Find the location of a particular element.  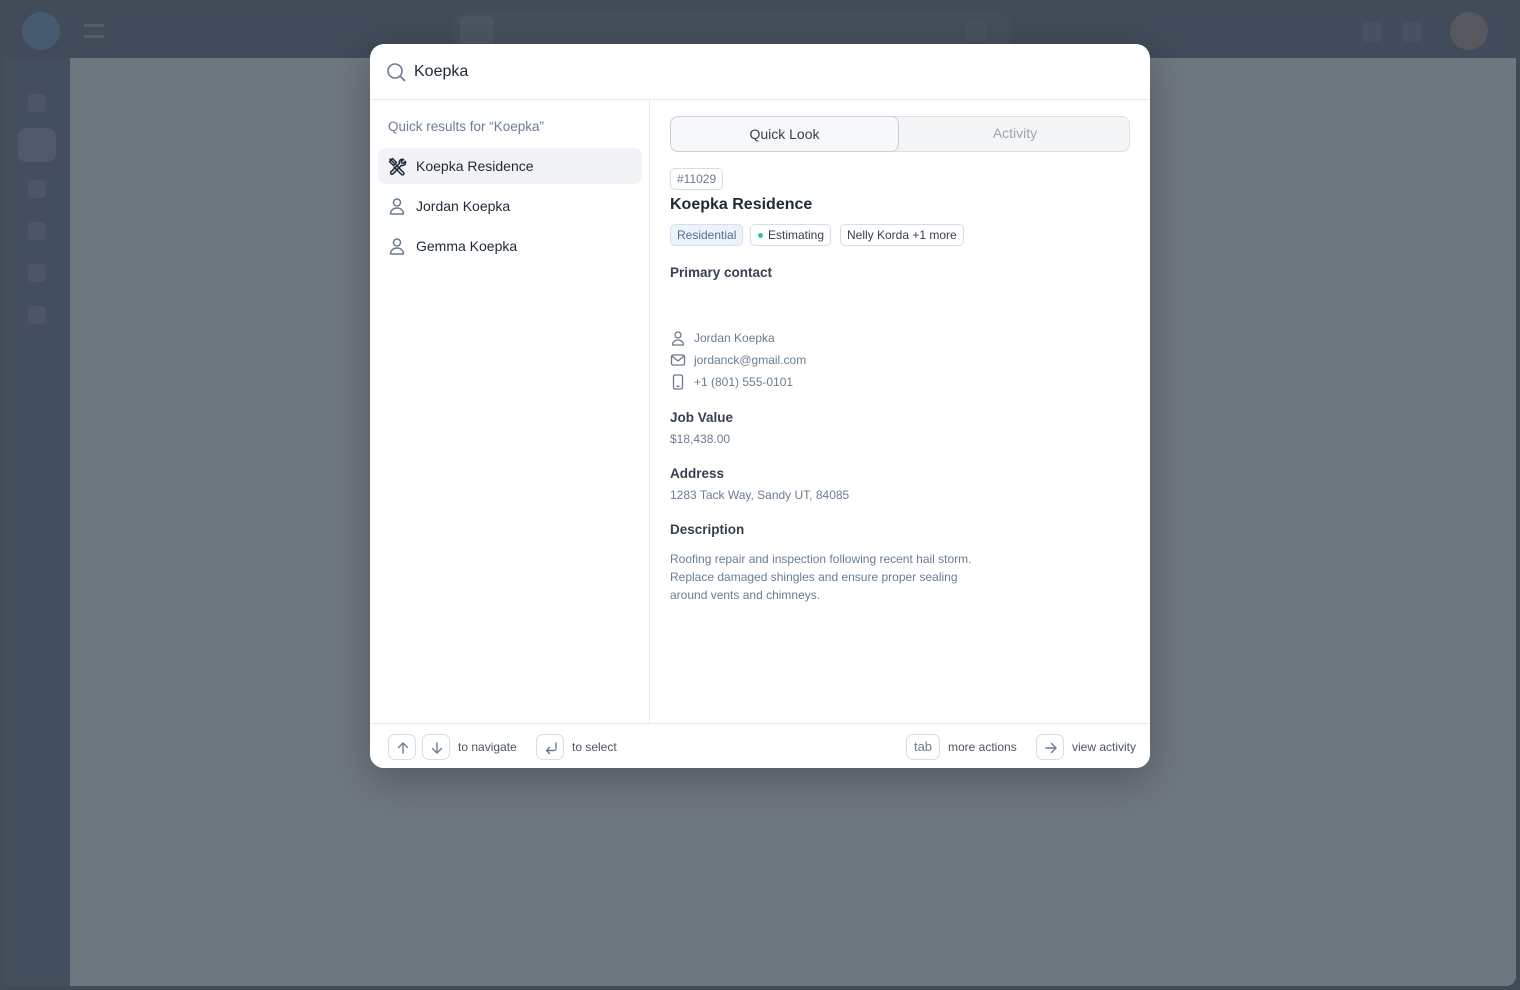

description-line: around vents and chimneys. is located at coordinates (745, 595).